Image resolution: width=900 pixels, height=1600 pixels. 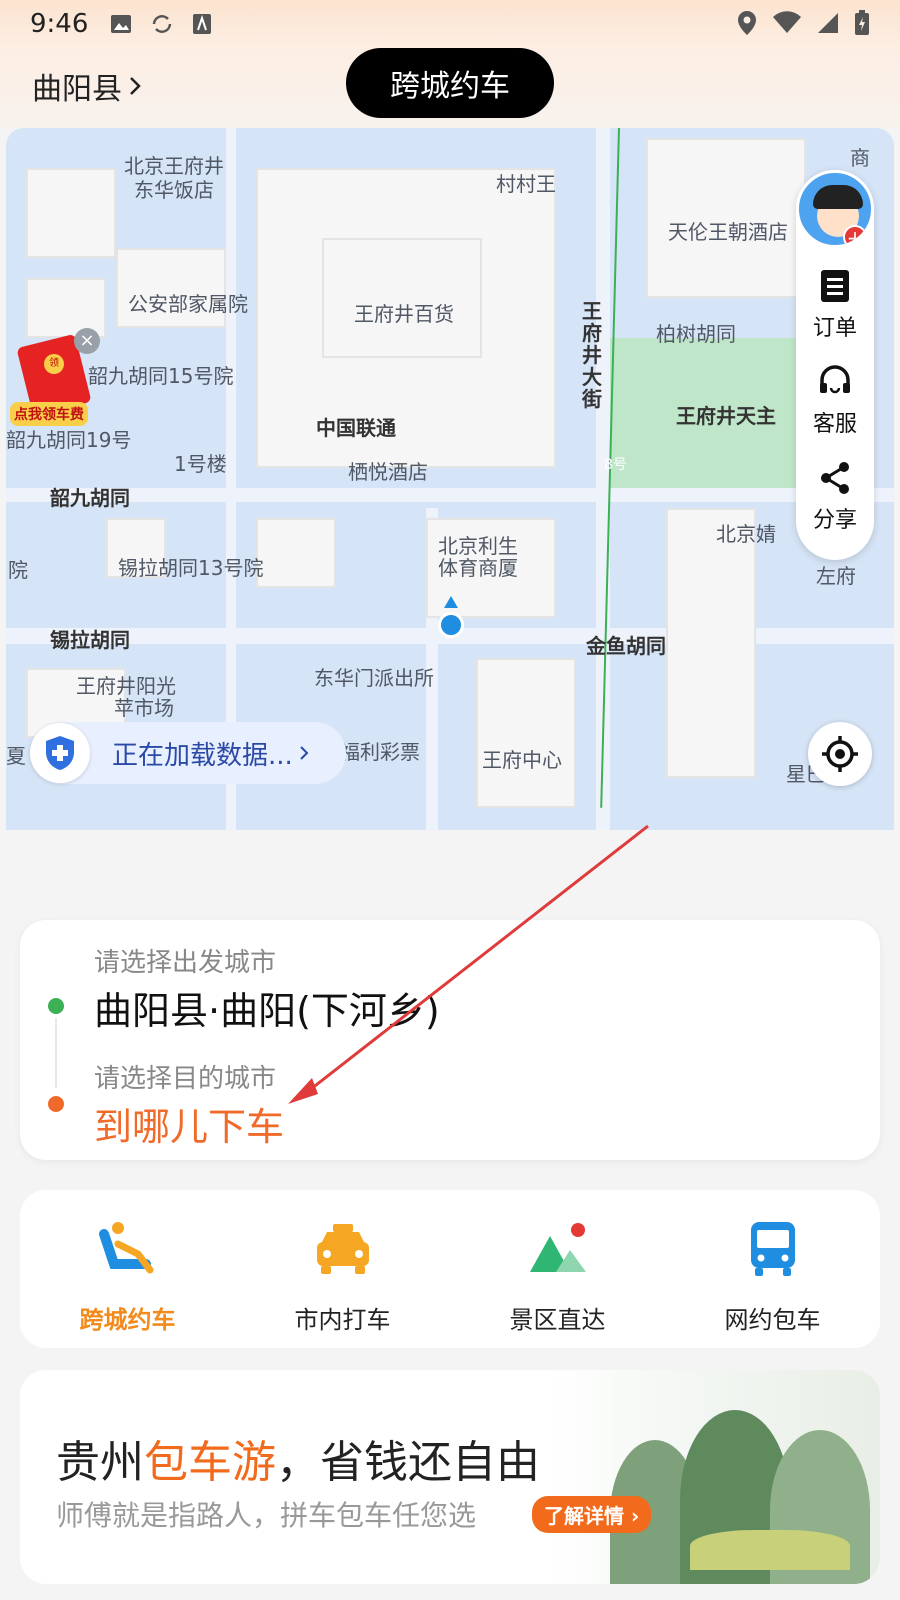 What do you see at coordinates (834, 520) in the screenshot?
I see `share-label: 分享` at bounding box center [834, 520].